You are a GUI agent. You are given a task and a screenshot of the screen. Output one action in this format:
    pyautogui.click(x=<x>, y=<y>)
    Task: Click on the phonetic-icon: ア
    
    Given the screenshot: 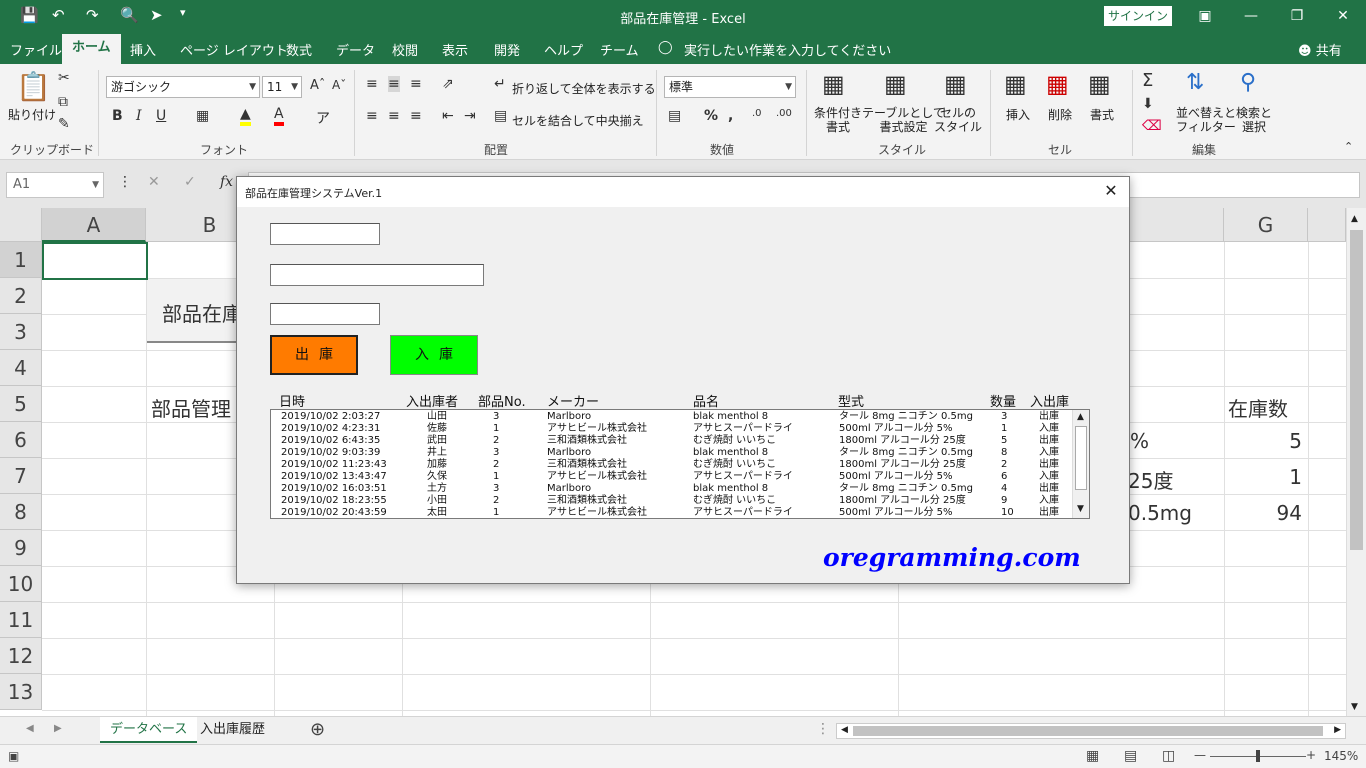 What is the action you would take?
    pyautogui.click(x=323, y=118)
    